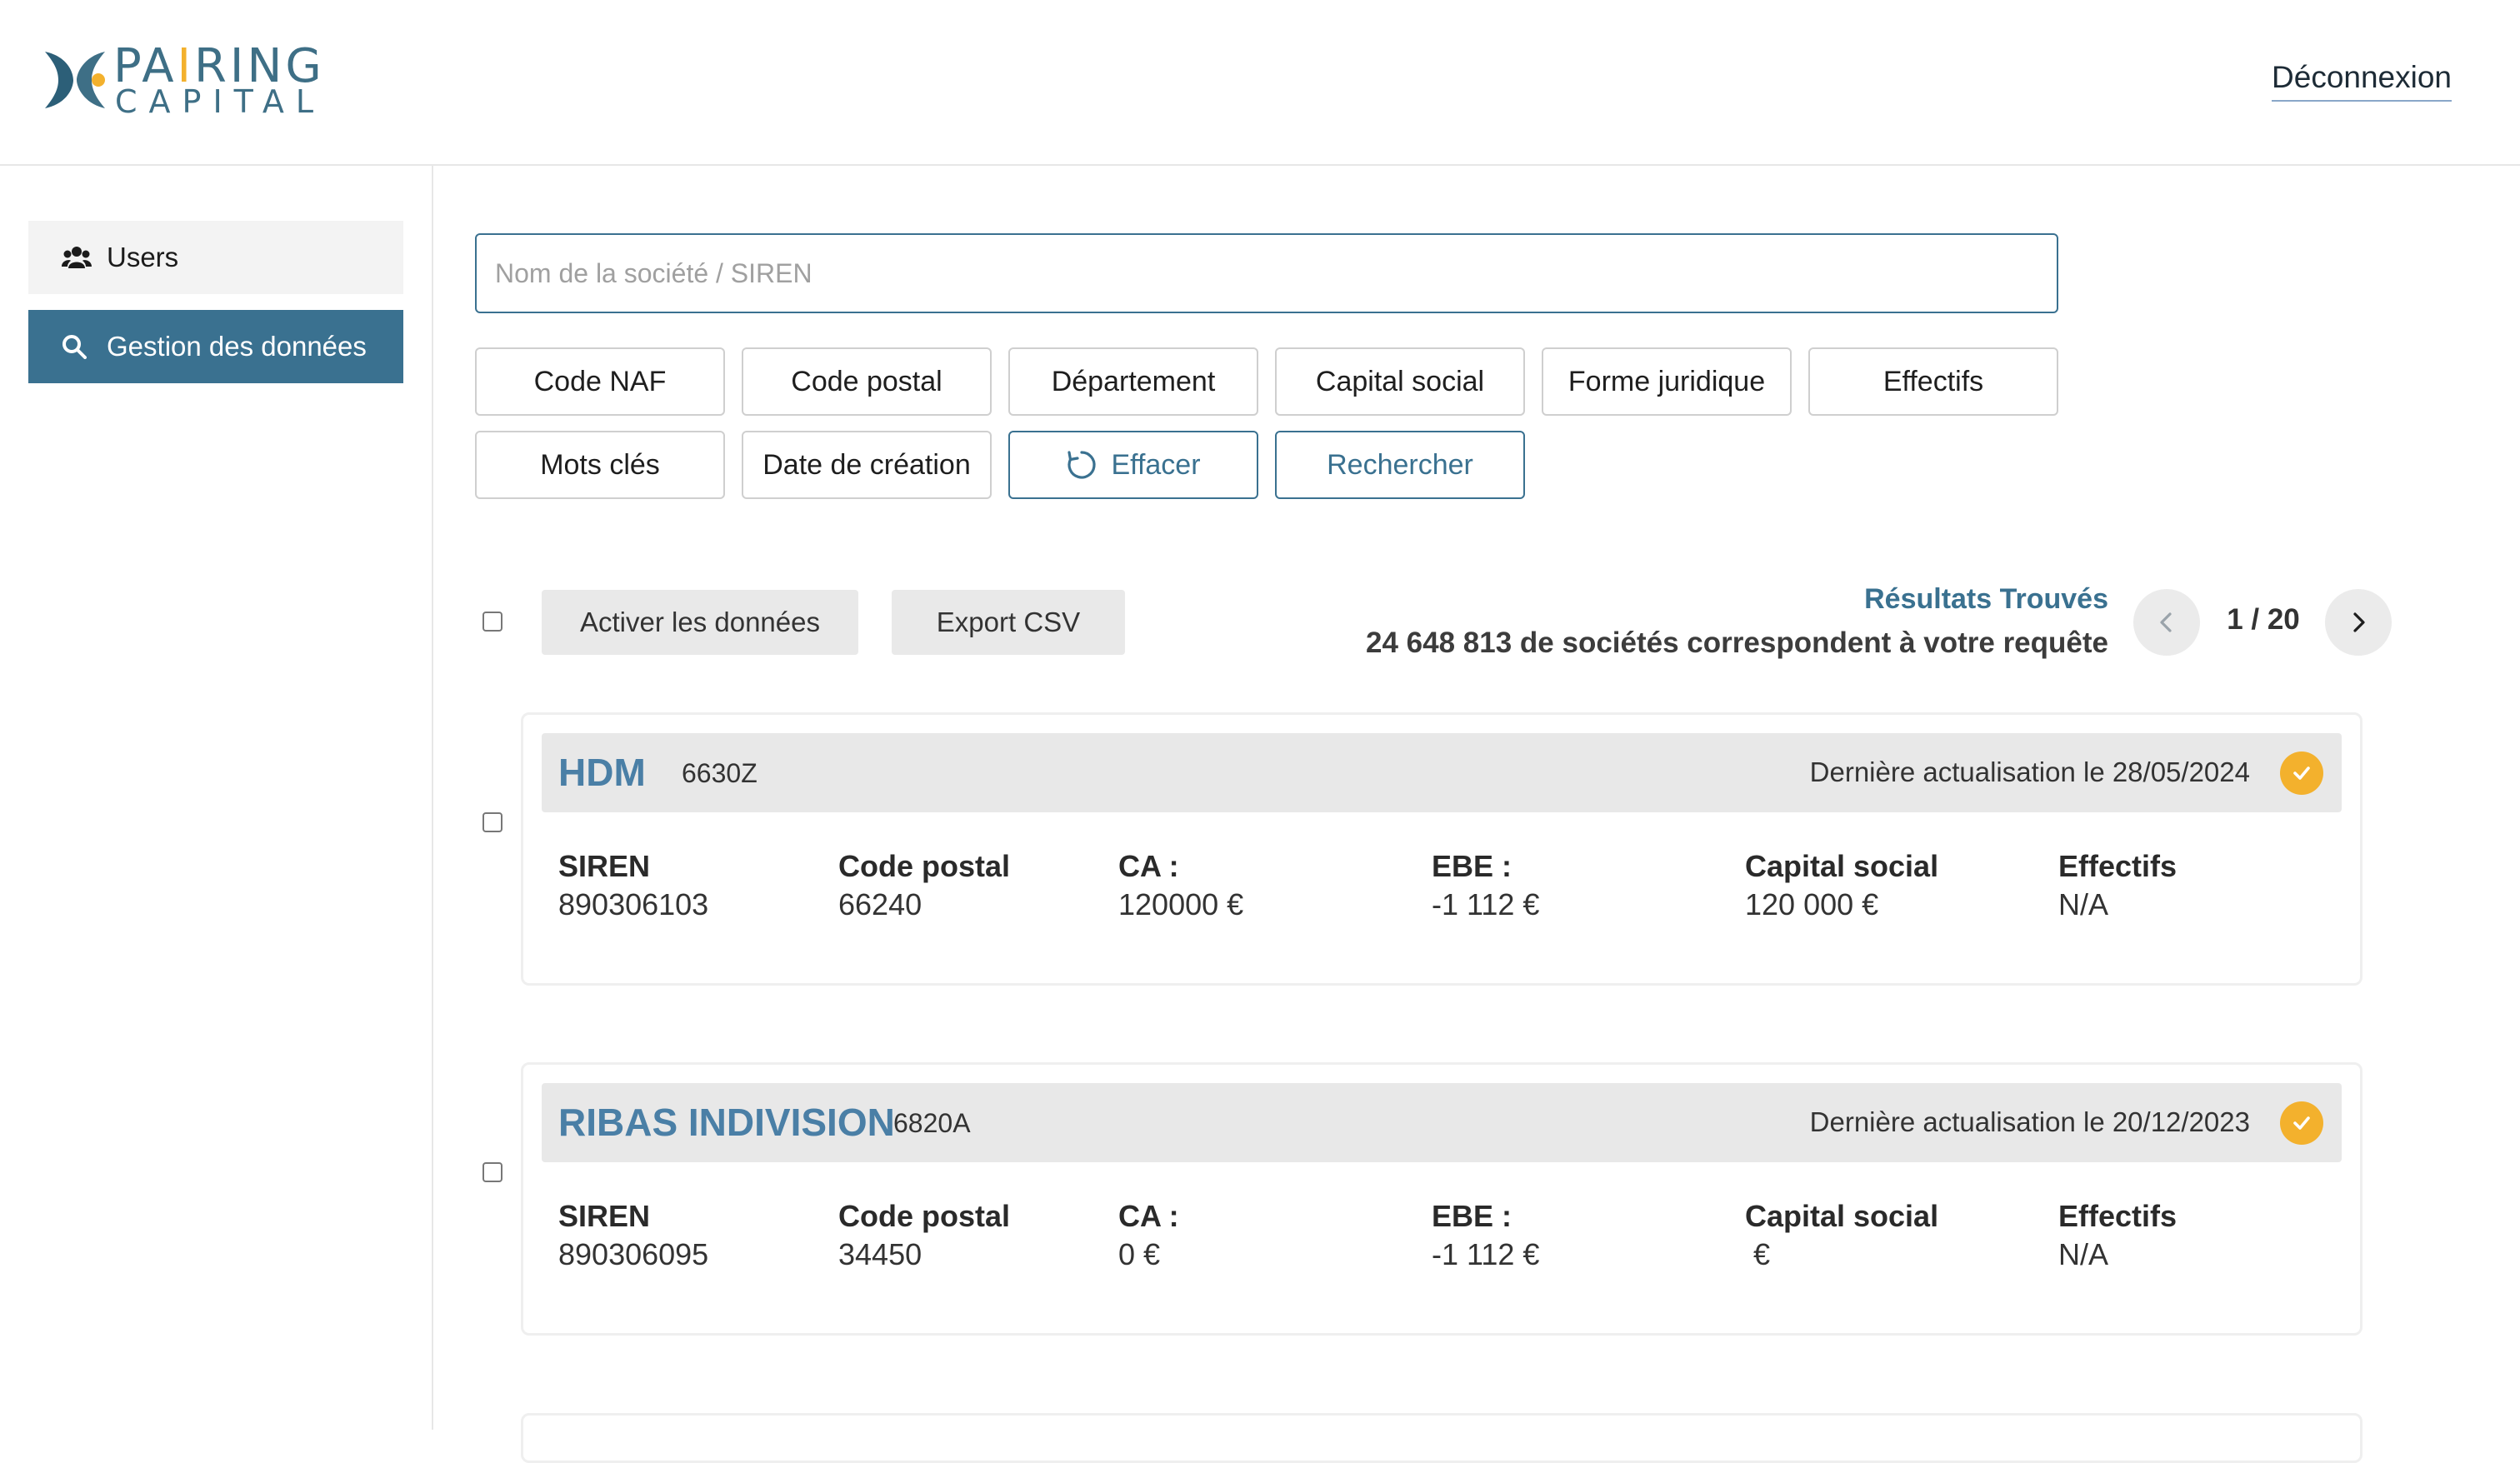 The image size is (2520, 1463). Describe the element at coordinates (1180, 887) in the screenshot. I see `field-ca: CA : 120000 €` at that location.